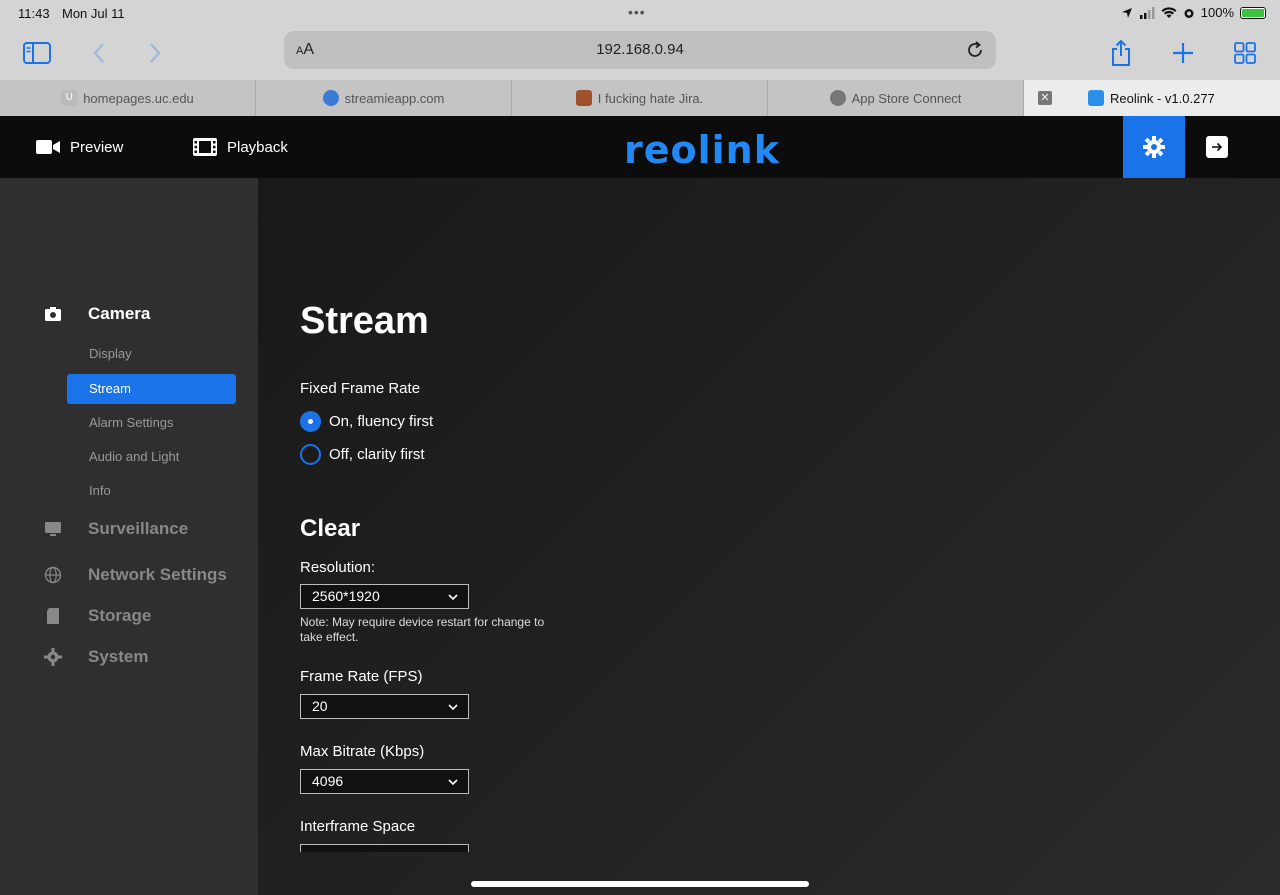 Image resolution: width=1280 pixels, height=895 pixels. I want to click on address-url: 192.168.0.94, so click(640, 49).